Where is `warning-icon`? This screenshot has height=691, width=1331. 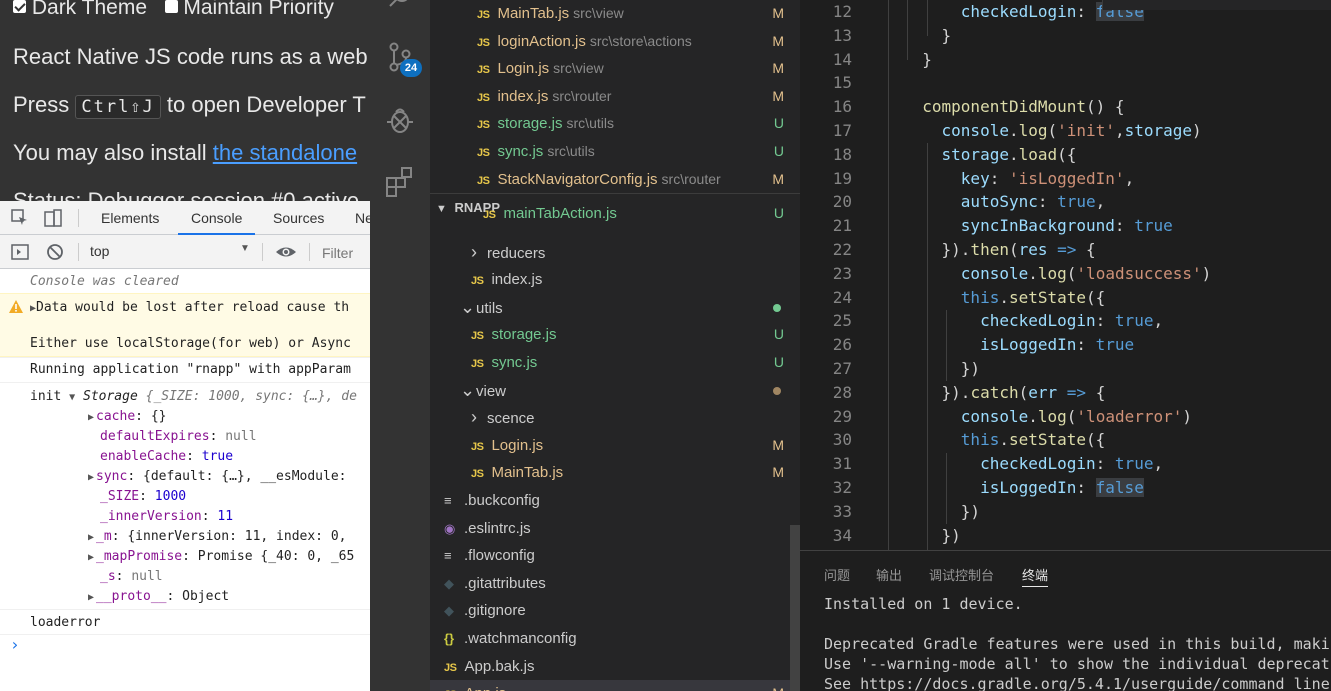 warning-icon is located at coordinates (16, 306).